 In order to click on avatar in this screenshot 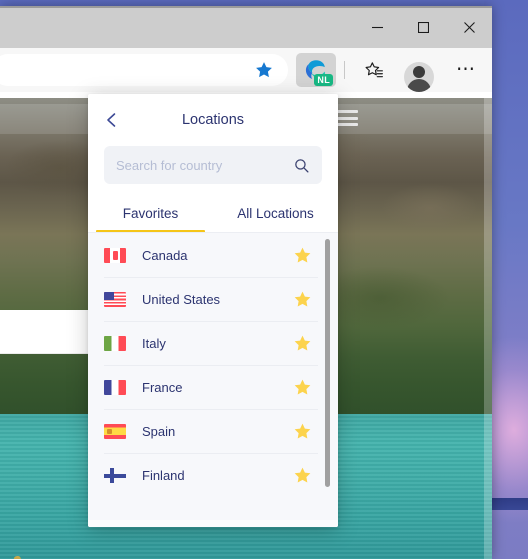, I will do `click(419, 77)`.